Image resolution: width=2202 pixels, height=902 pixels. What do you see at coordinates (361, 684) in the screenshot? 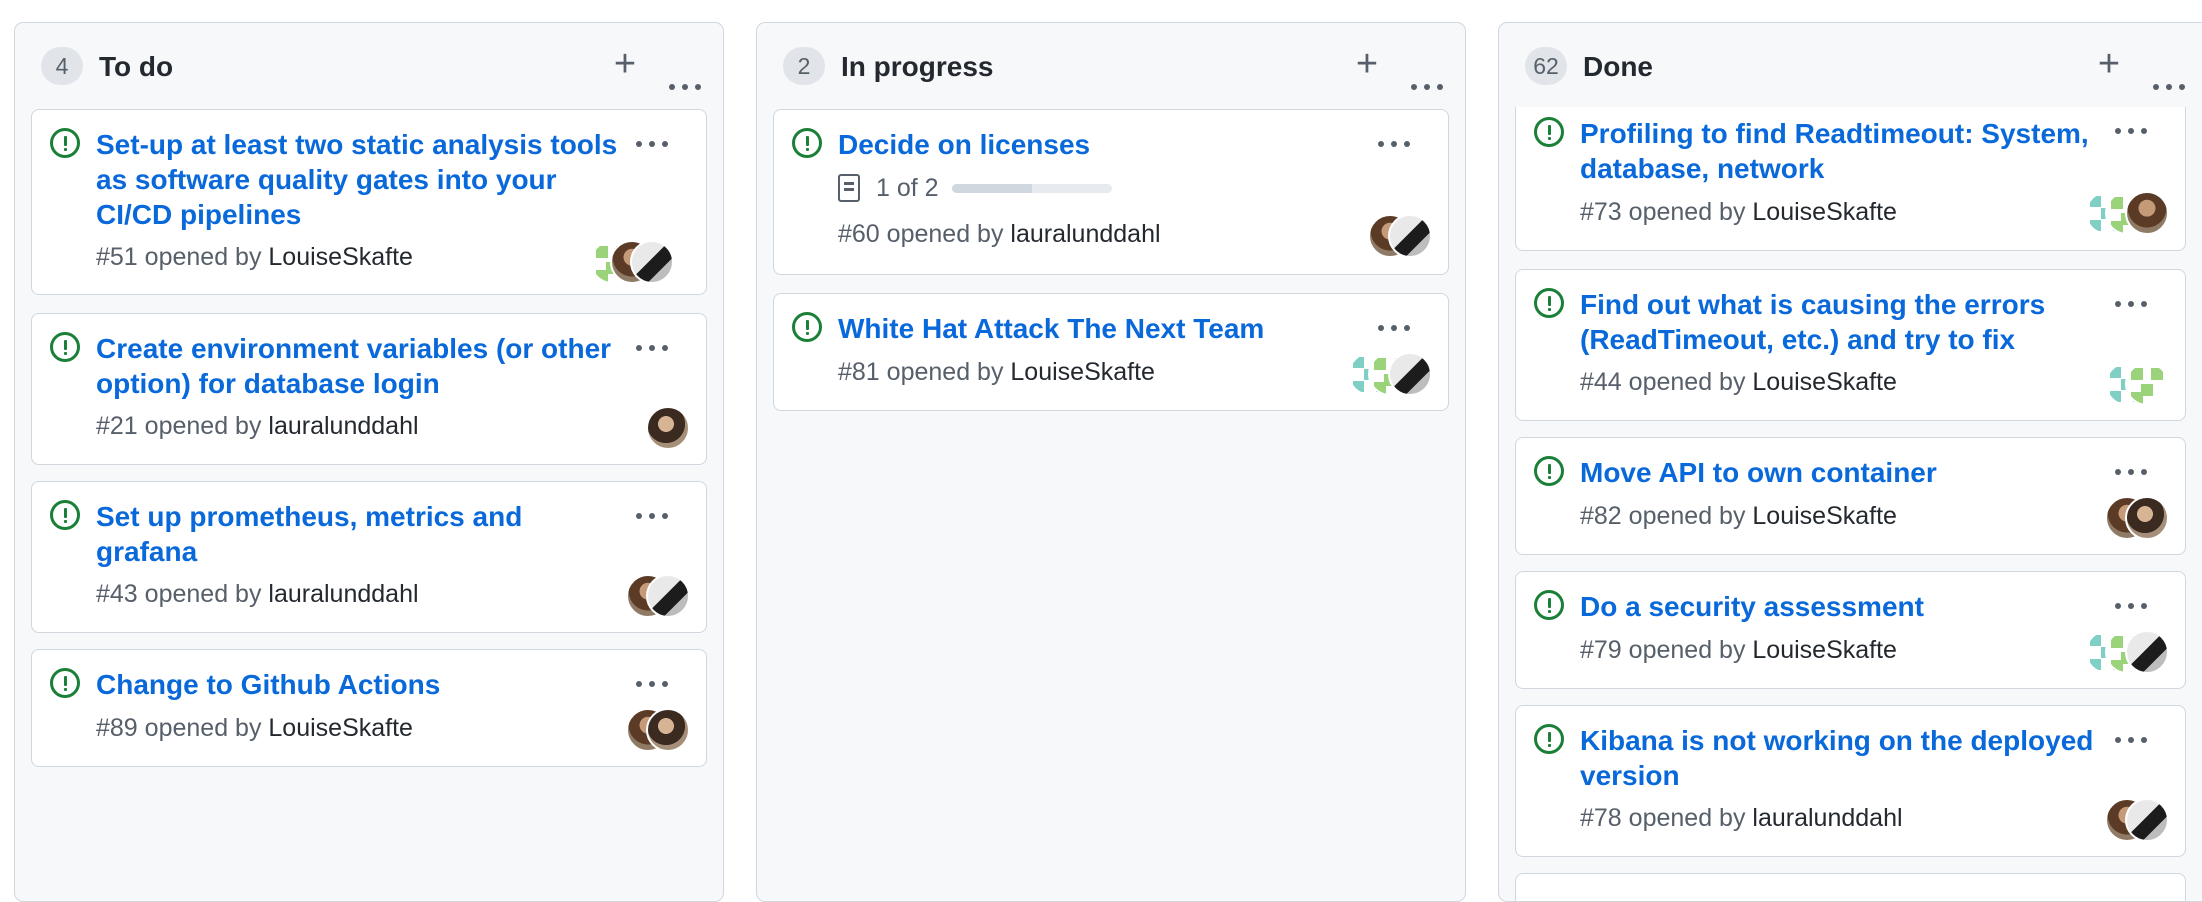
I see `issue-title-link: Change to Github Actions` at bounding box center [361, 684].